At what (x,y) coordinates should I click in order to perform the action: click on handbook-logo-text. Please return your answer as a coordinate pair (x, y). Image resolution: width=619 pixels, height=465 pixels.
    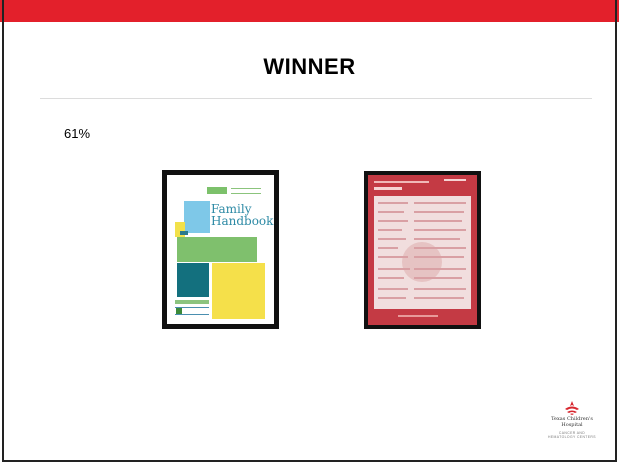
    Looking at the image, I should click on (192, 302).